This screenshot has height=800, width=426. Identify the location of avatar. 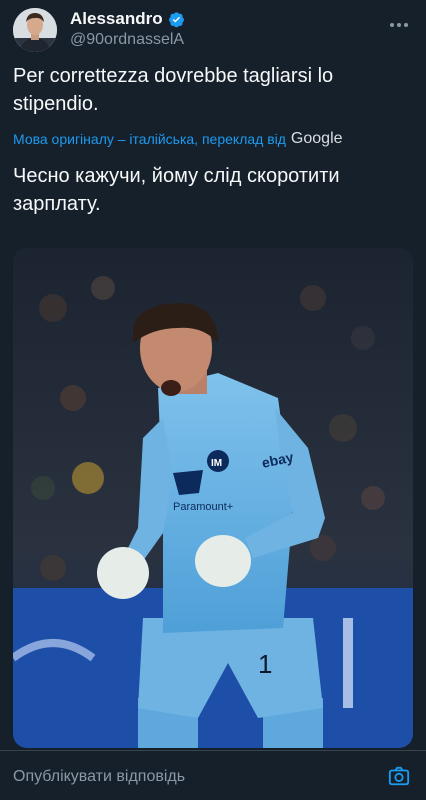
(35, 30).